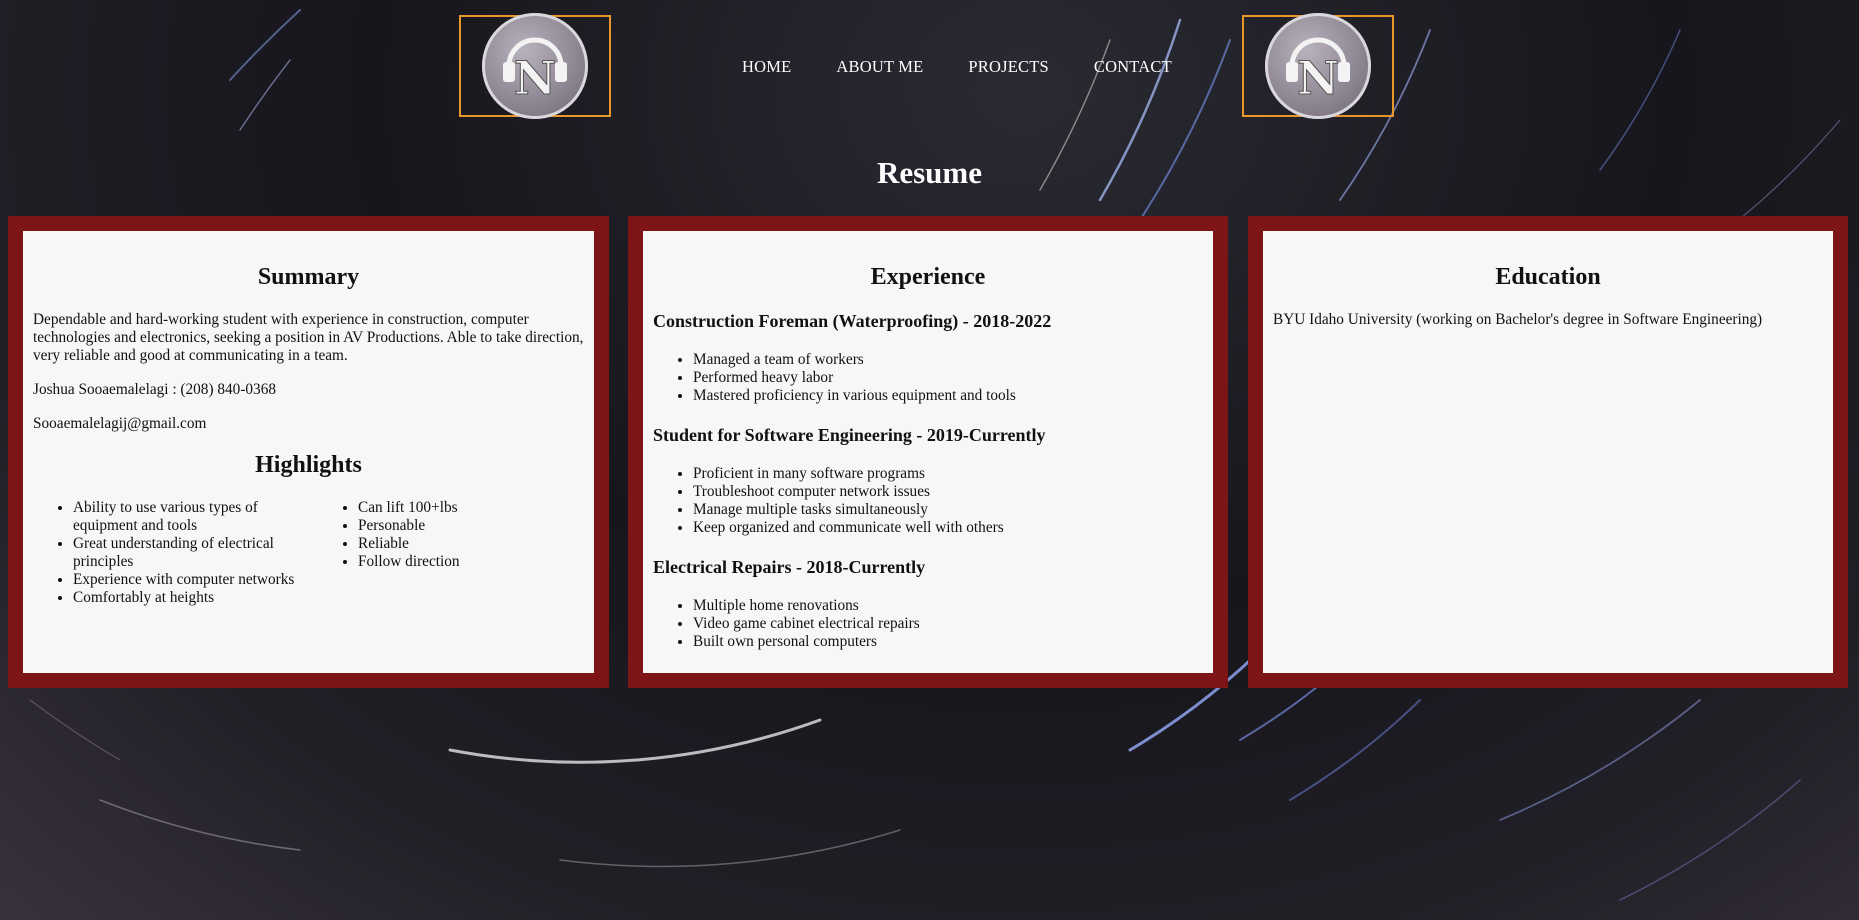 The image size is (1859, 920). What do you see at coordinates (929, 172) in the screenshot?
I see `page-title: Resume` at bounding box center [929, 172].